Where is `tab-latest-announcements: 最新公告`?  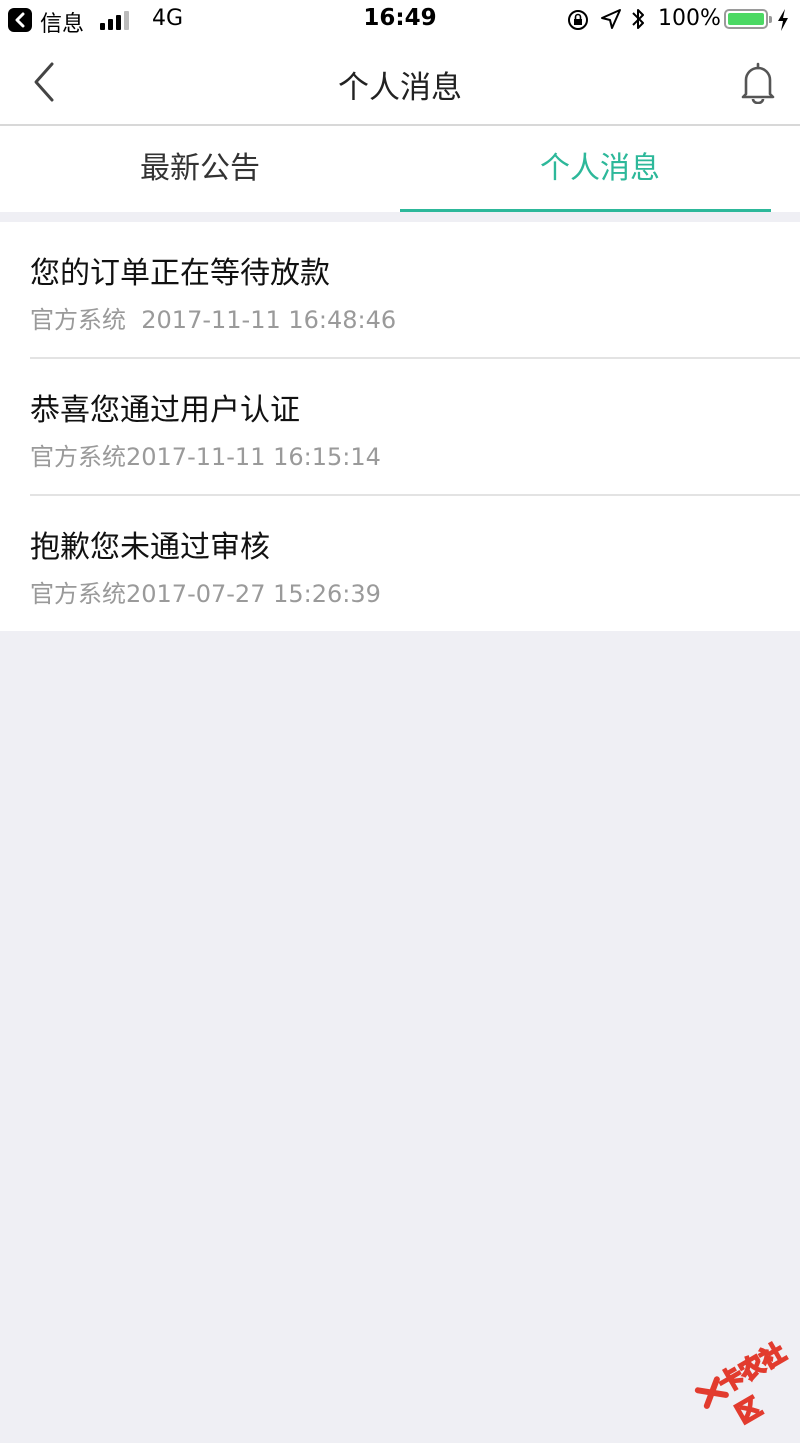
tab-latest-announcements: 最新公告 is located at coordinates (200, 169).